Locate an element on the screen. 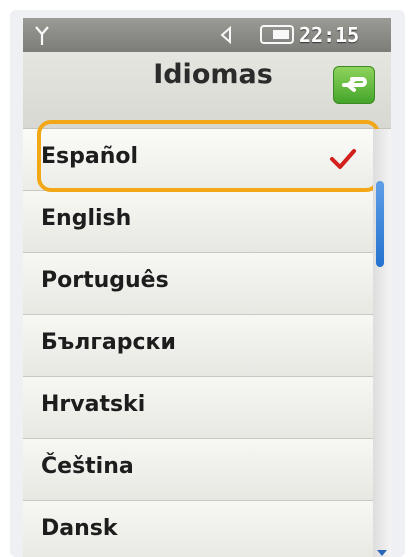 The image size is (415, 557). list-item-label: Hrvatski is located at coordinates (93, 404).